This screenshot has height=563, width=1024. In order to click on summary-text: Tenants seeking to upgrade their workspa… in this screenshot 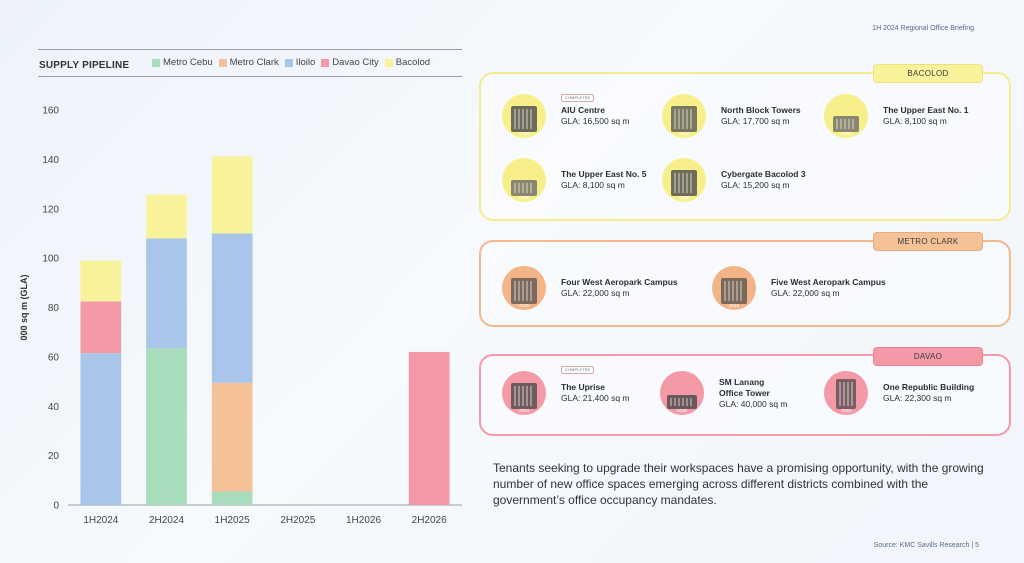, I will do `click(738, 484)`.